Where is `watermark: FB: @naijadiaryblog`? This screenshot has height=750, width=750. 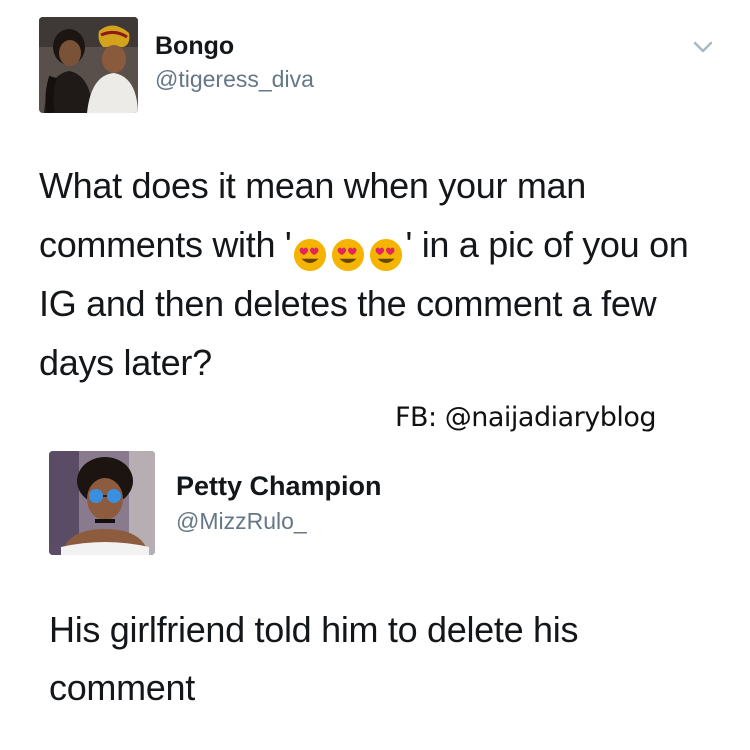 watermark: FB: @naijadiaryblog is located at coordinates (526, 417).